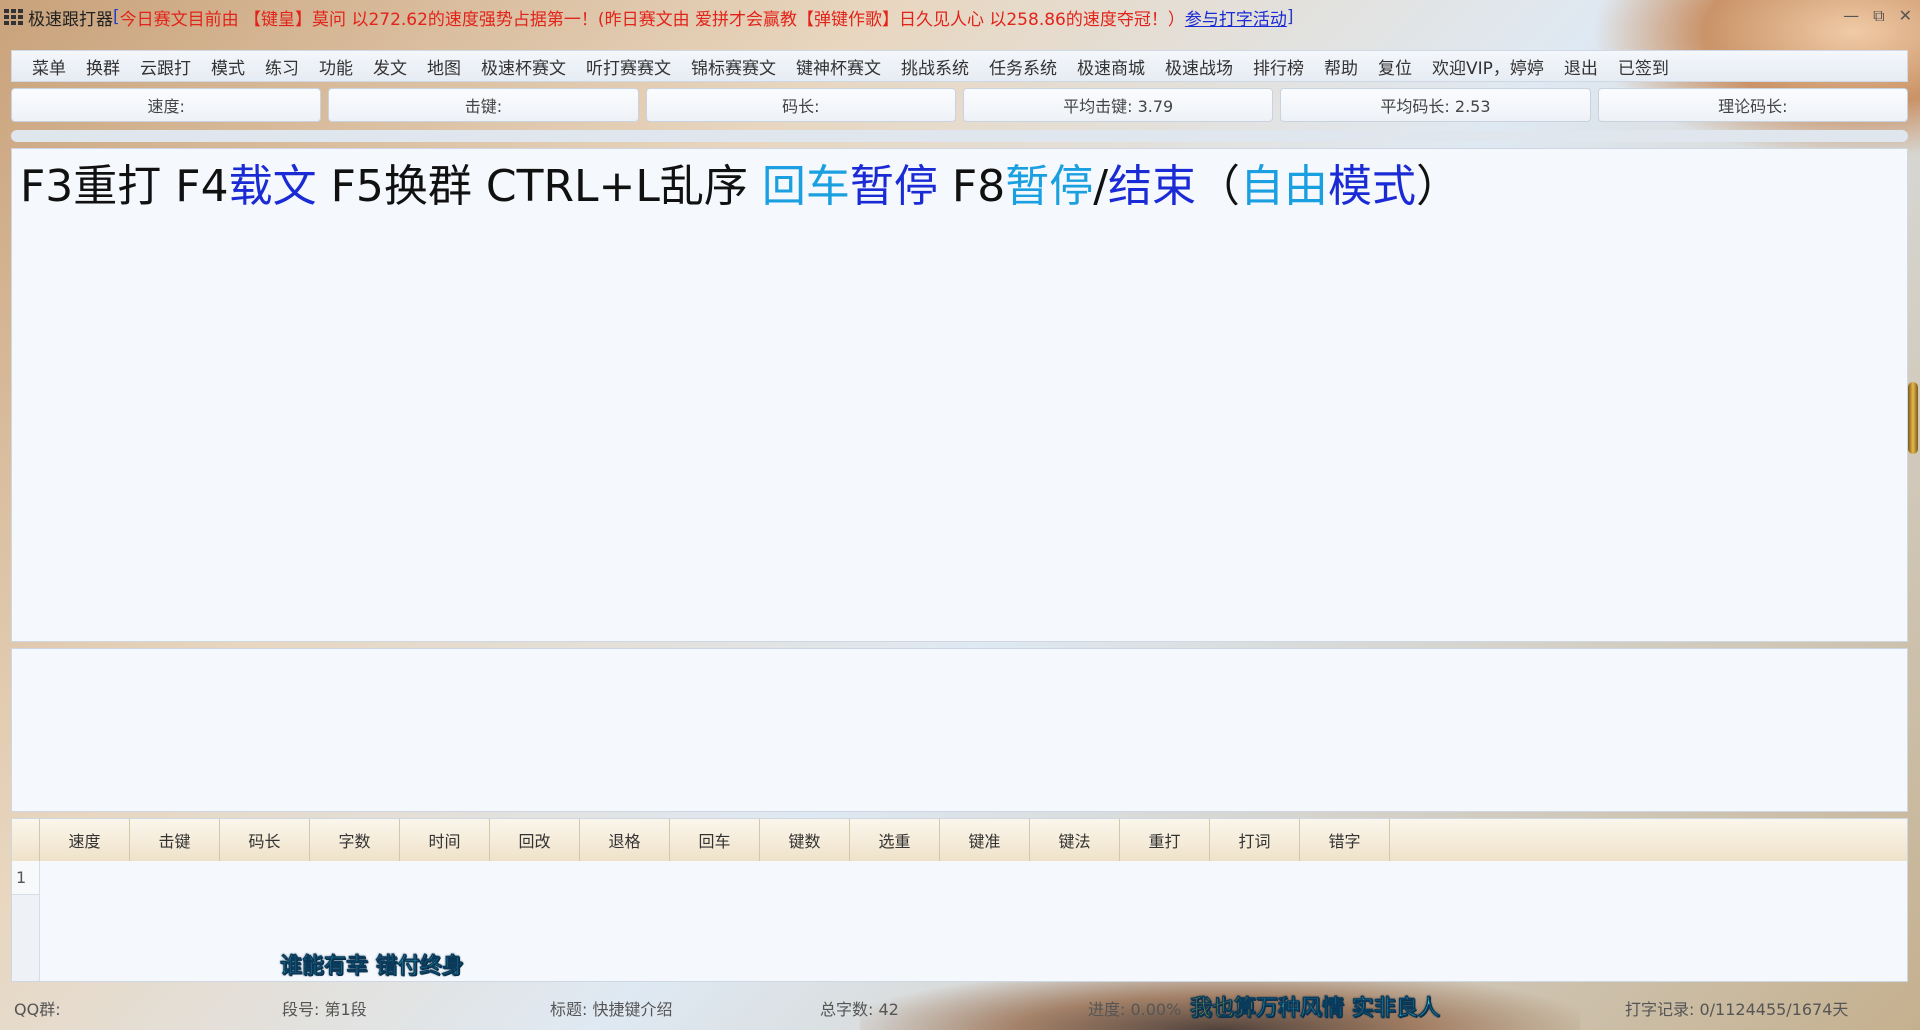 The image size is (1920, 1030). What do you see at coordinates (1913, 418) in the screenshot?
I see `side-scroll-handle` at bounding box center [1913, 418].